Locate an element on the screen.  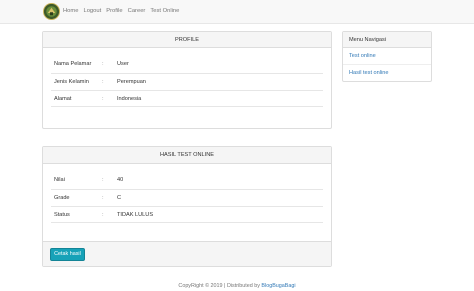
row-label: Nilai is located at coordinates (59, 180).